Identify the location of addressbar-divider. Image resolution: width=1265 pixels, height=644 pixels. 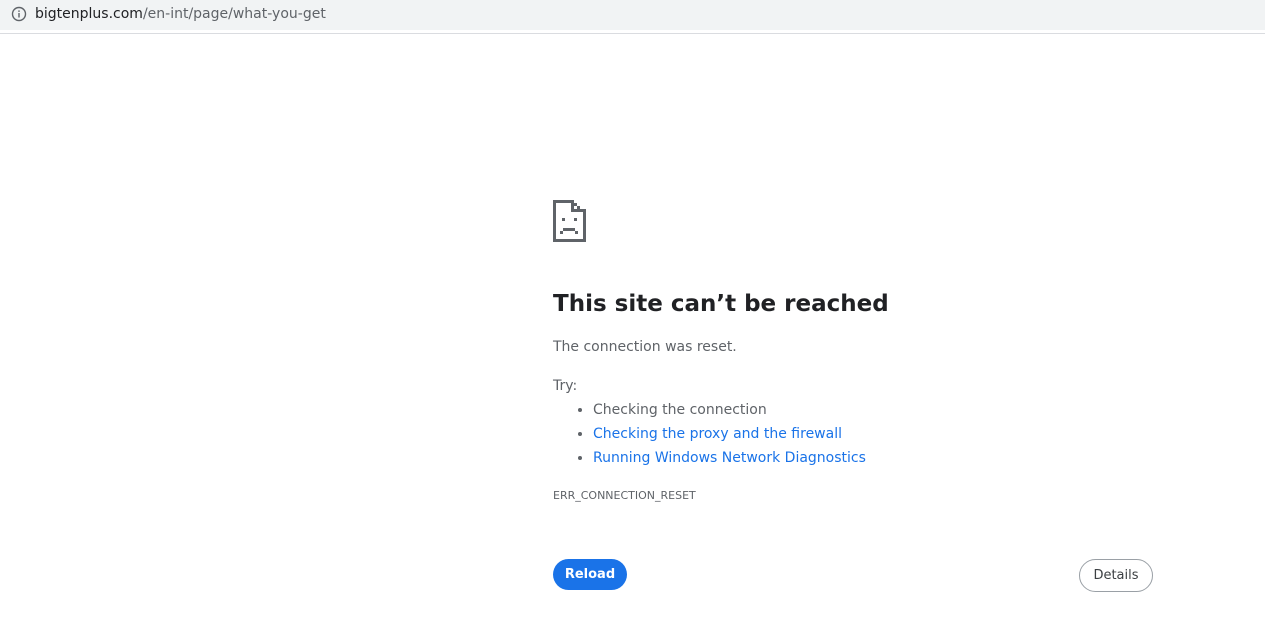
(632, 33).